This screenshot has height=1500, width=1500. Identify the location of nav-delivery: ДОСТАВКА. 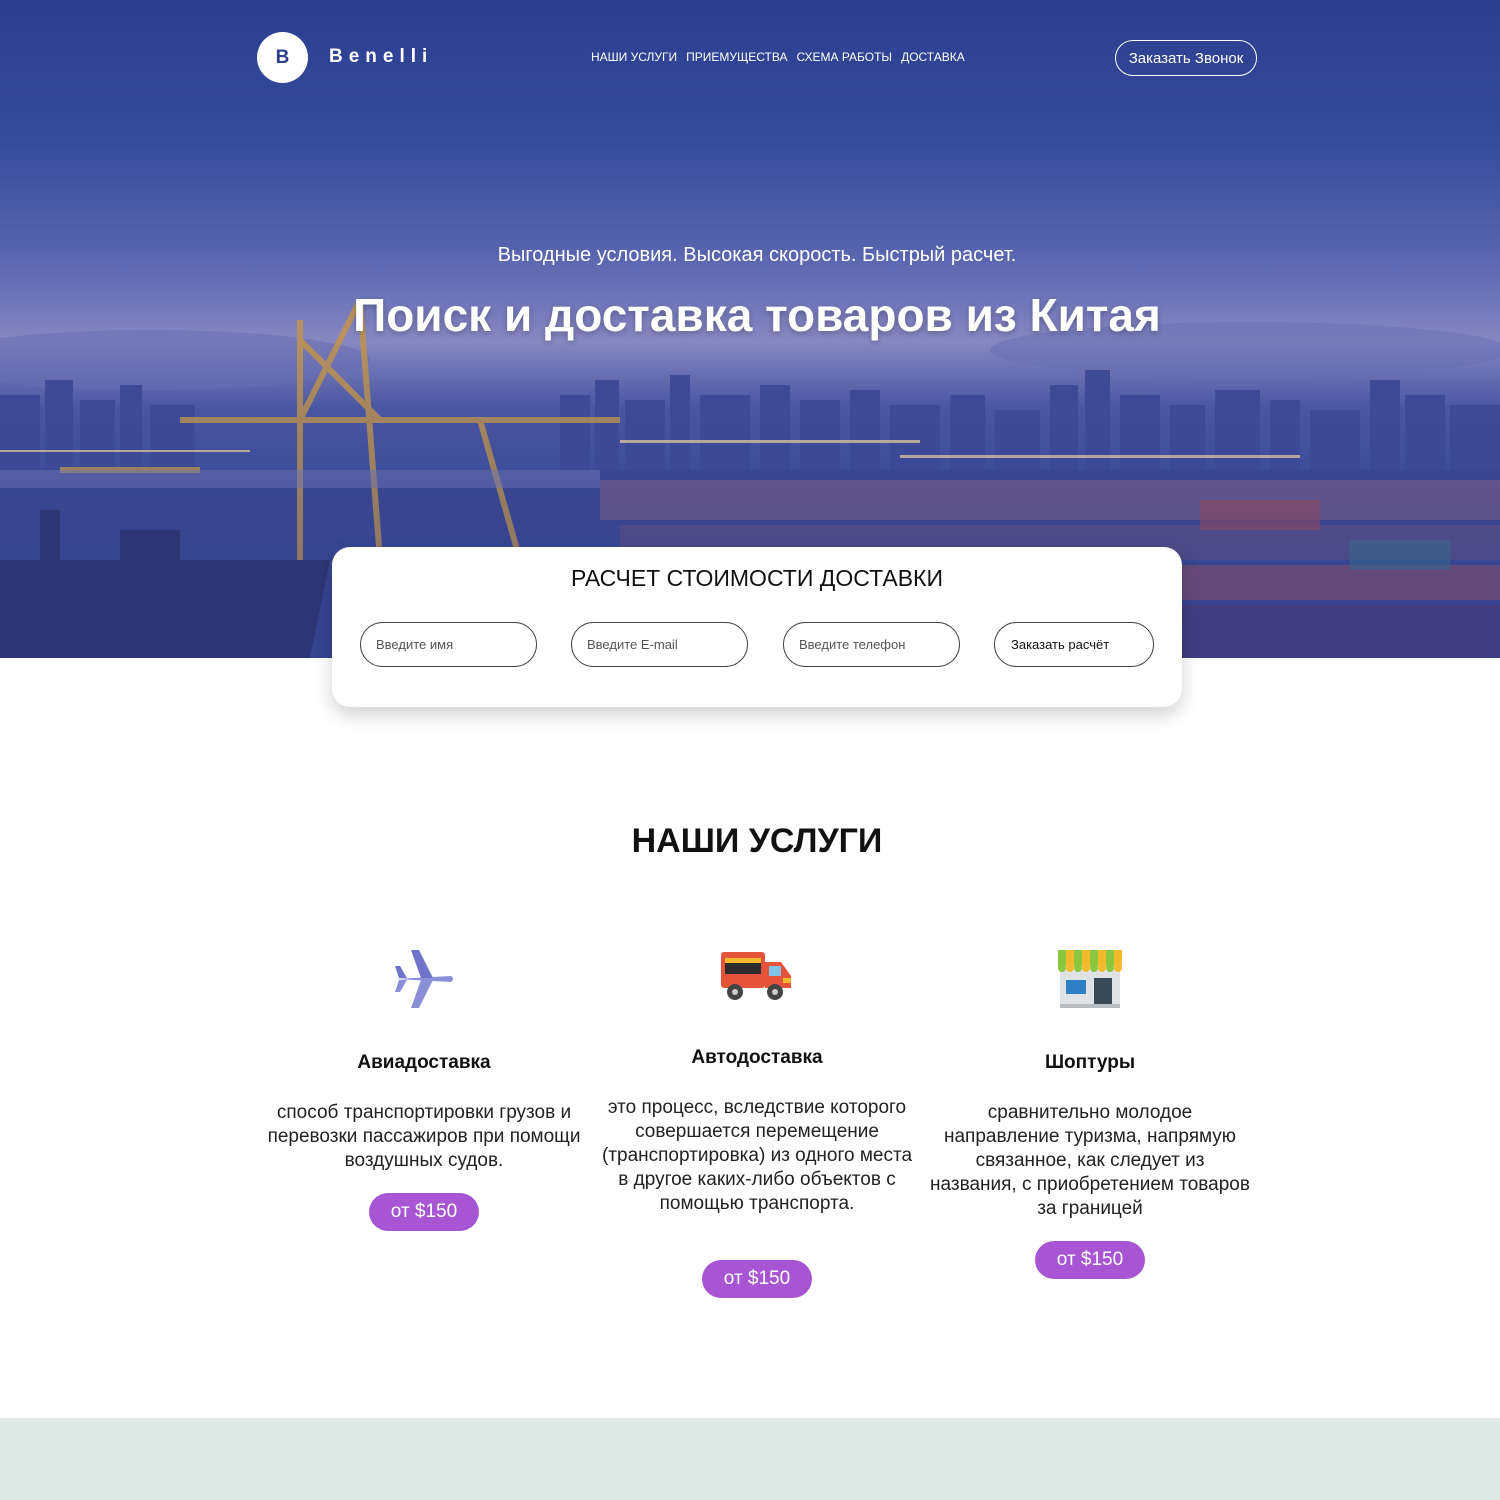
(933, 57).